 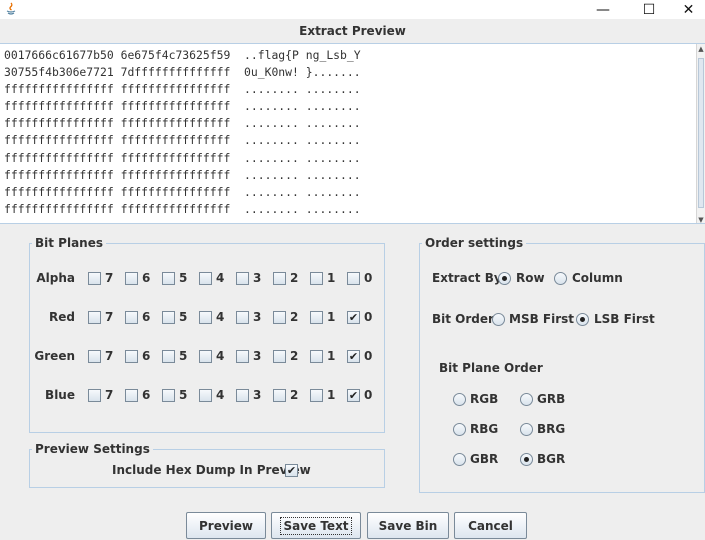 I want to click on bit-order-lsb-label: LSB First, so click(x=624, y=319).